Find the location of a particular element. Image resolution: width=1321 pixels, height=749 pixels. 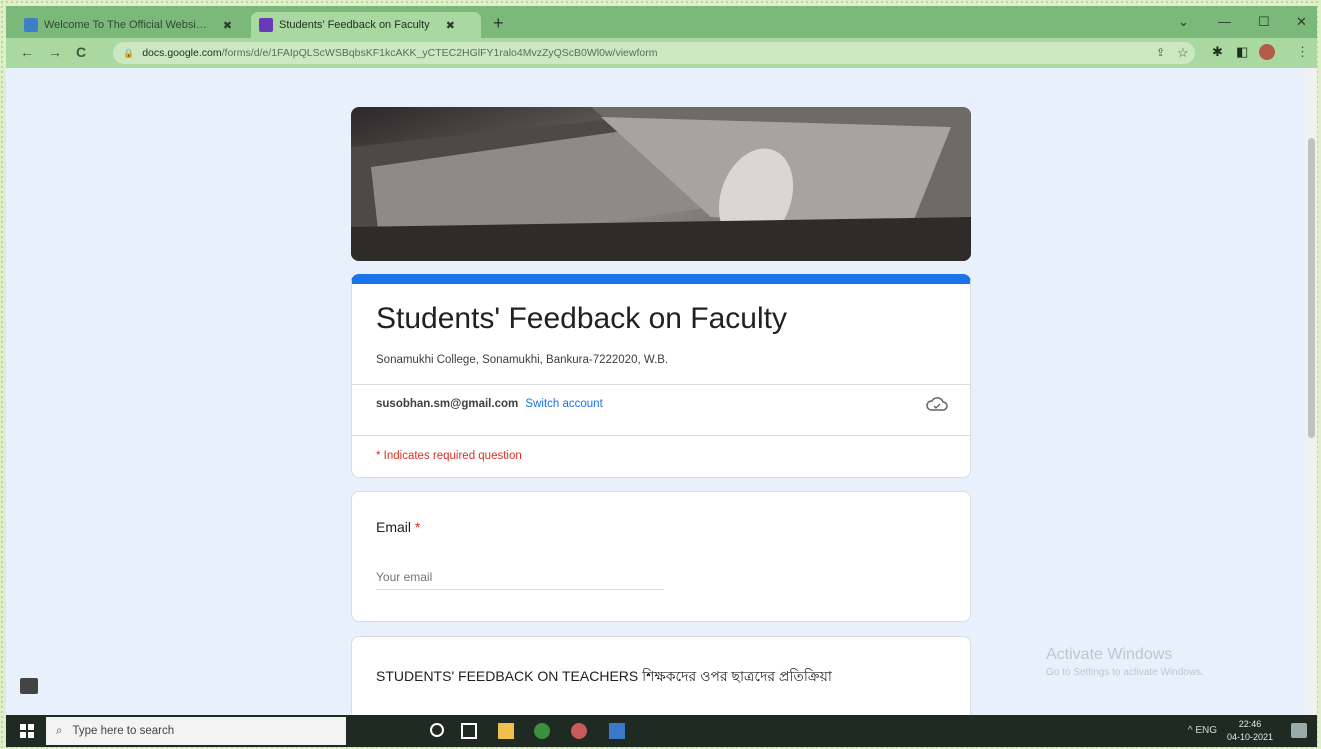

account-row: susobhan.sm@gmail.com Switch account is located at coordinates (489, 404).